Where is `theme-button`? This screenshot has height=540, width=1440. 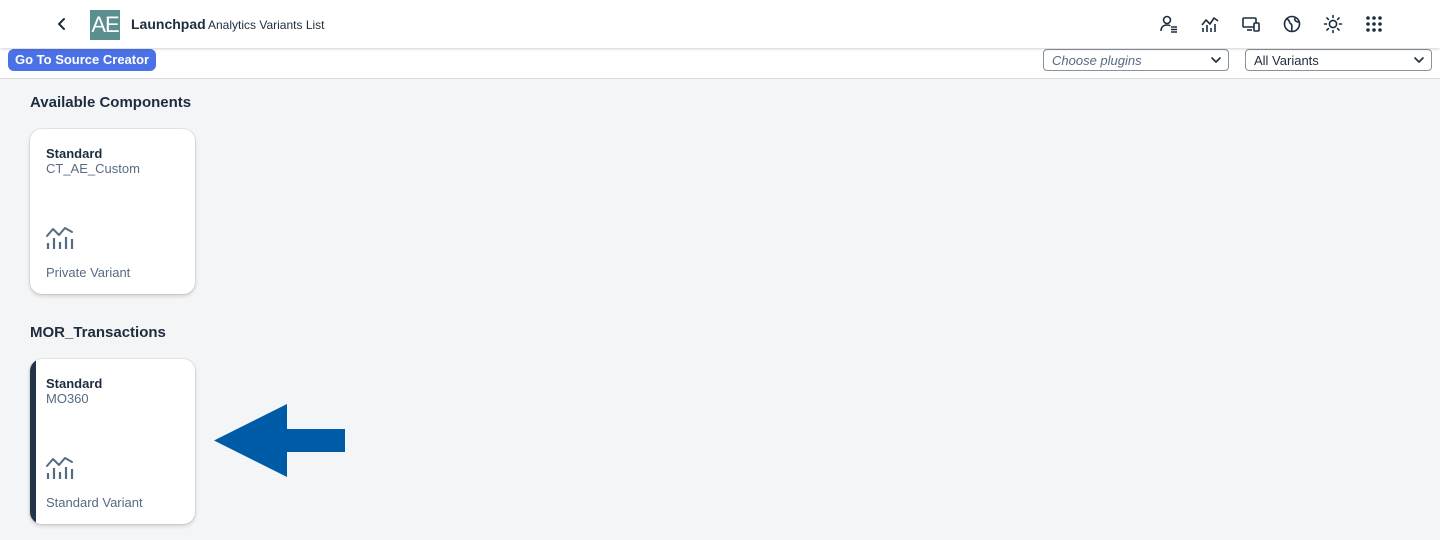
theme-button is located at coordinates (1333, 24).